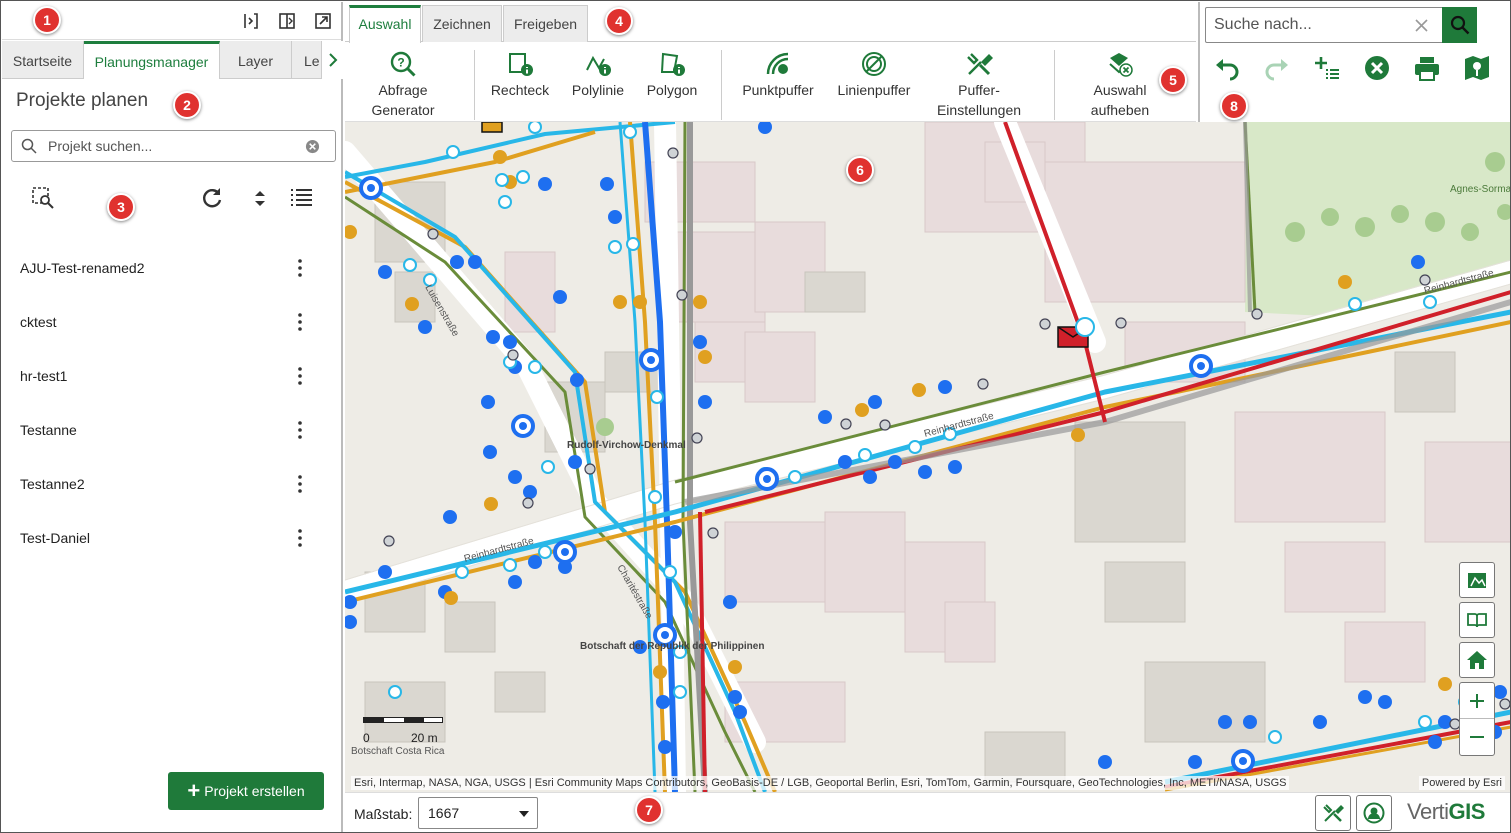  Describe the element at coordinates (82, 268) in the screenshot. I see `project-item: AJU-Test-renamed2` at that location.